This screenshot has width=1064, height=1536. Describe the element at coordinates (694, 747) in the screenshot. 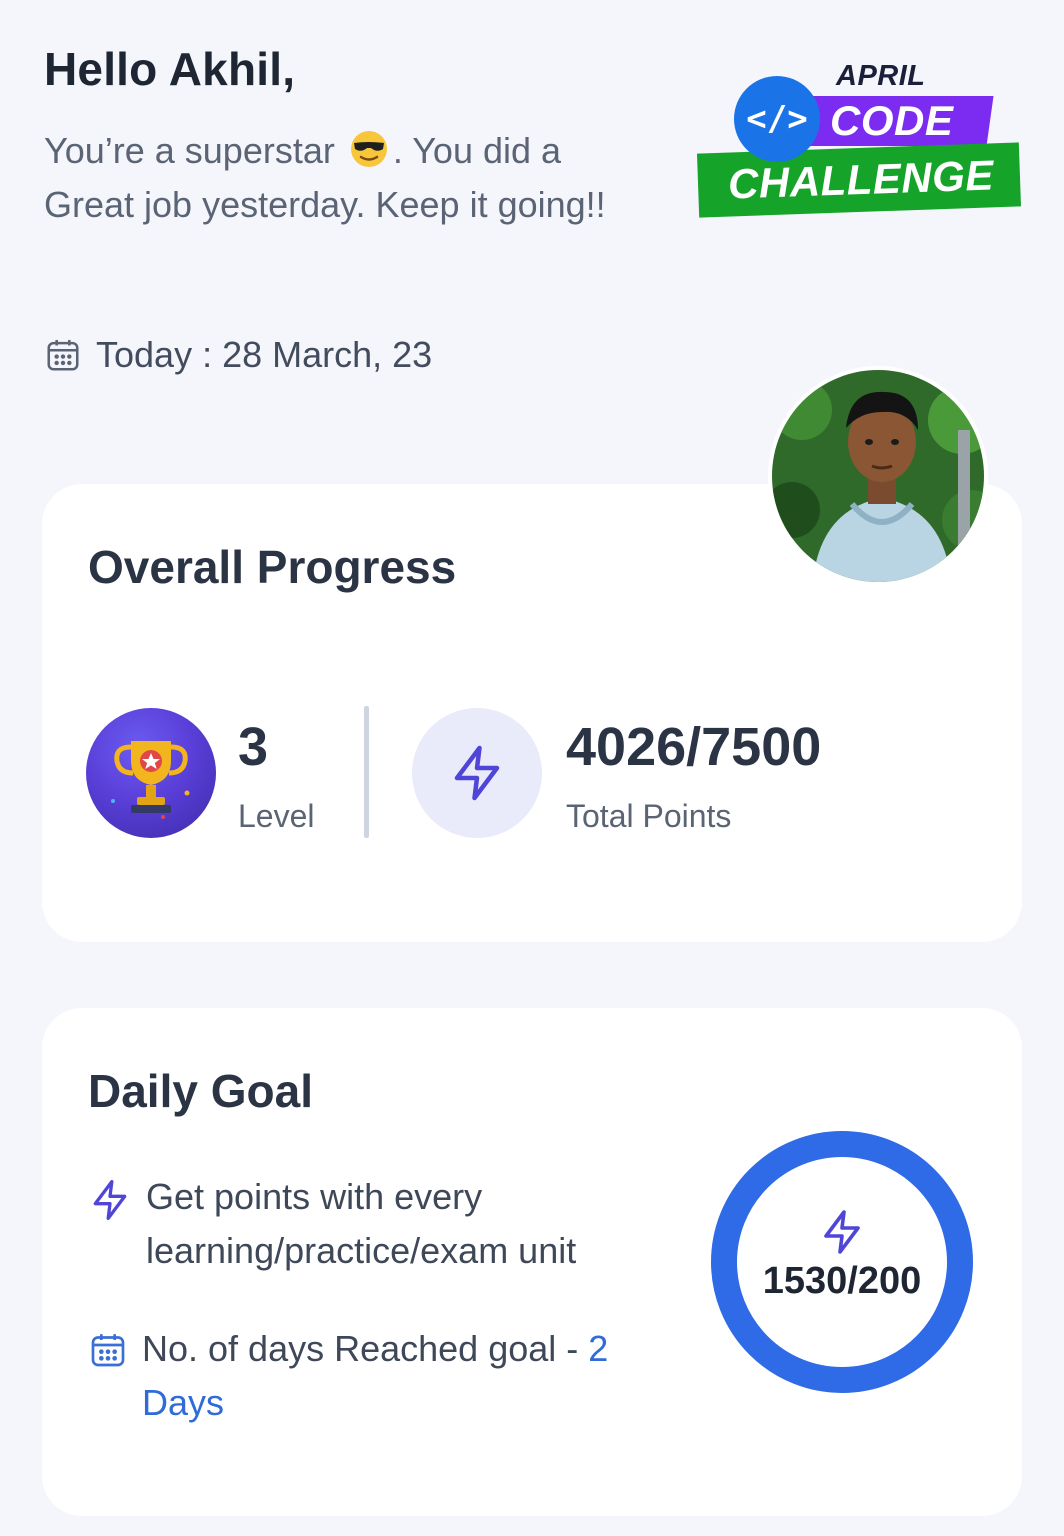

I see `total-points-value: 4026/7500` at that location.